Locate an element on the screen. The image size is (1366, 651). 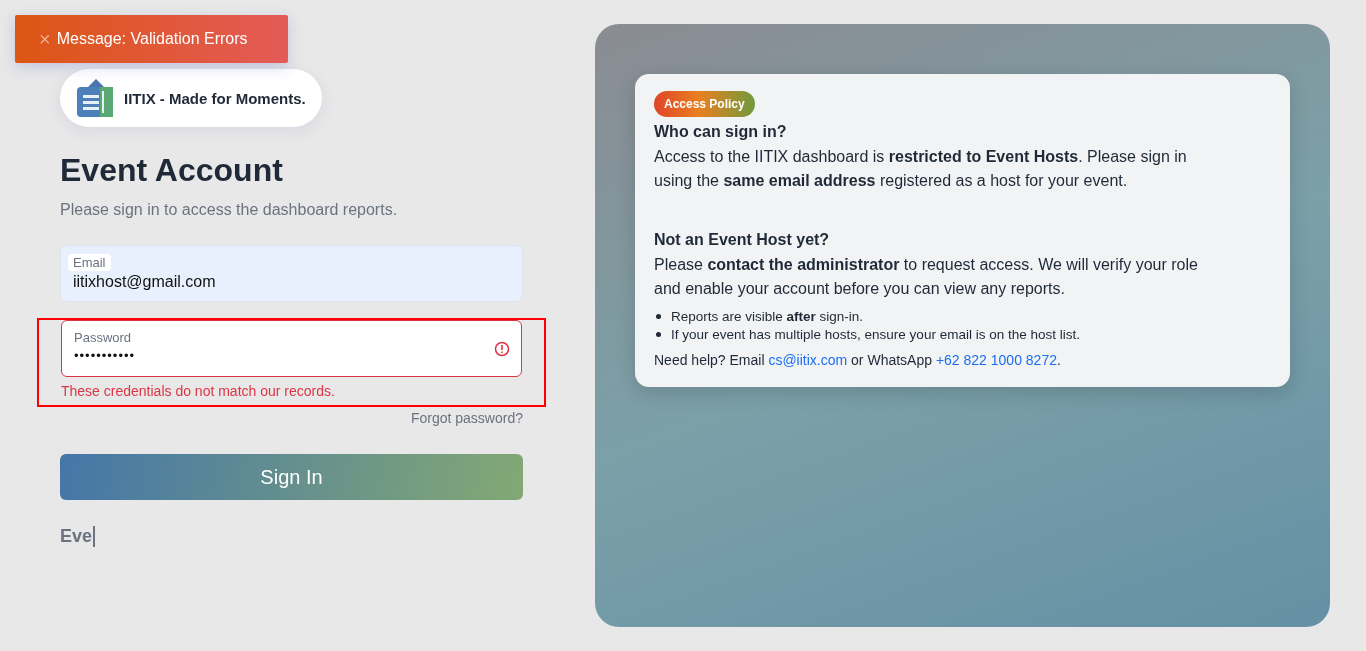
bullet-text: If your event has multiple hosts, ensure your email is on the host list. is located at coordinates (875, 334).